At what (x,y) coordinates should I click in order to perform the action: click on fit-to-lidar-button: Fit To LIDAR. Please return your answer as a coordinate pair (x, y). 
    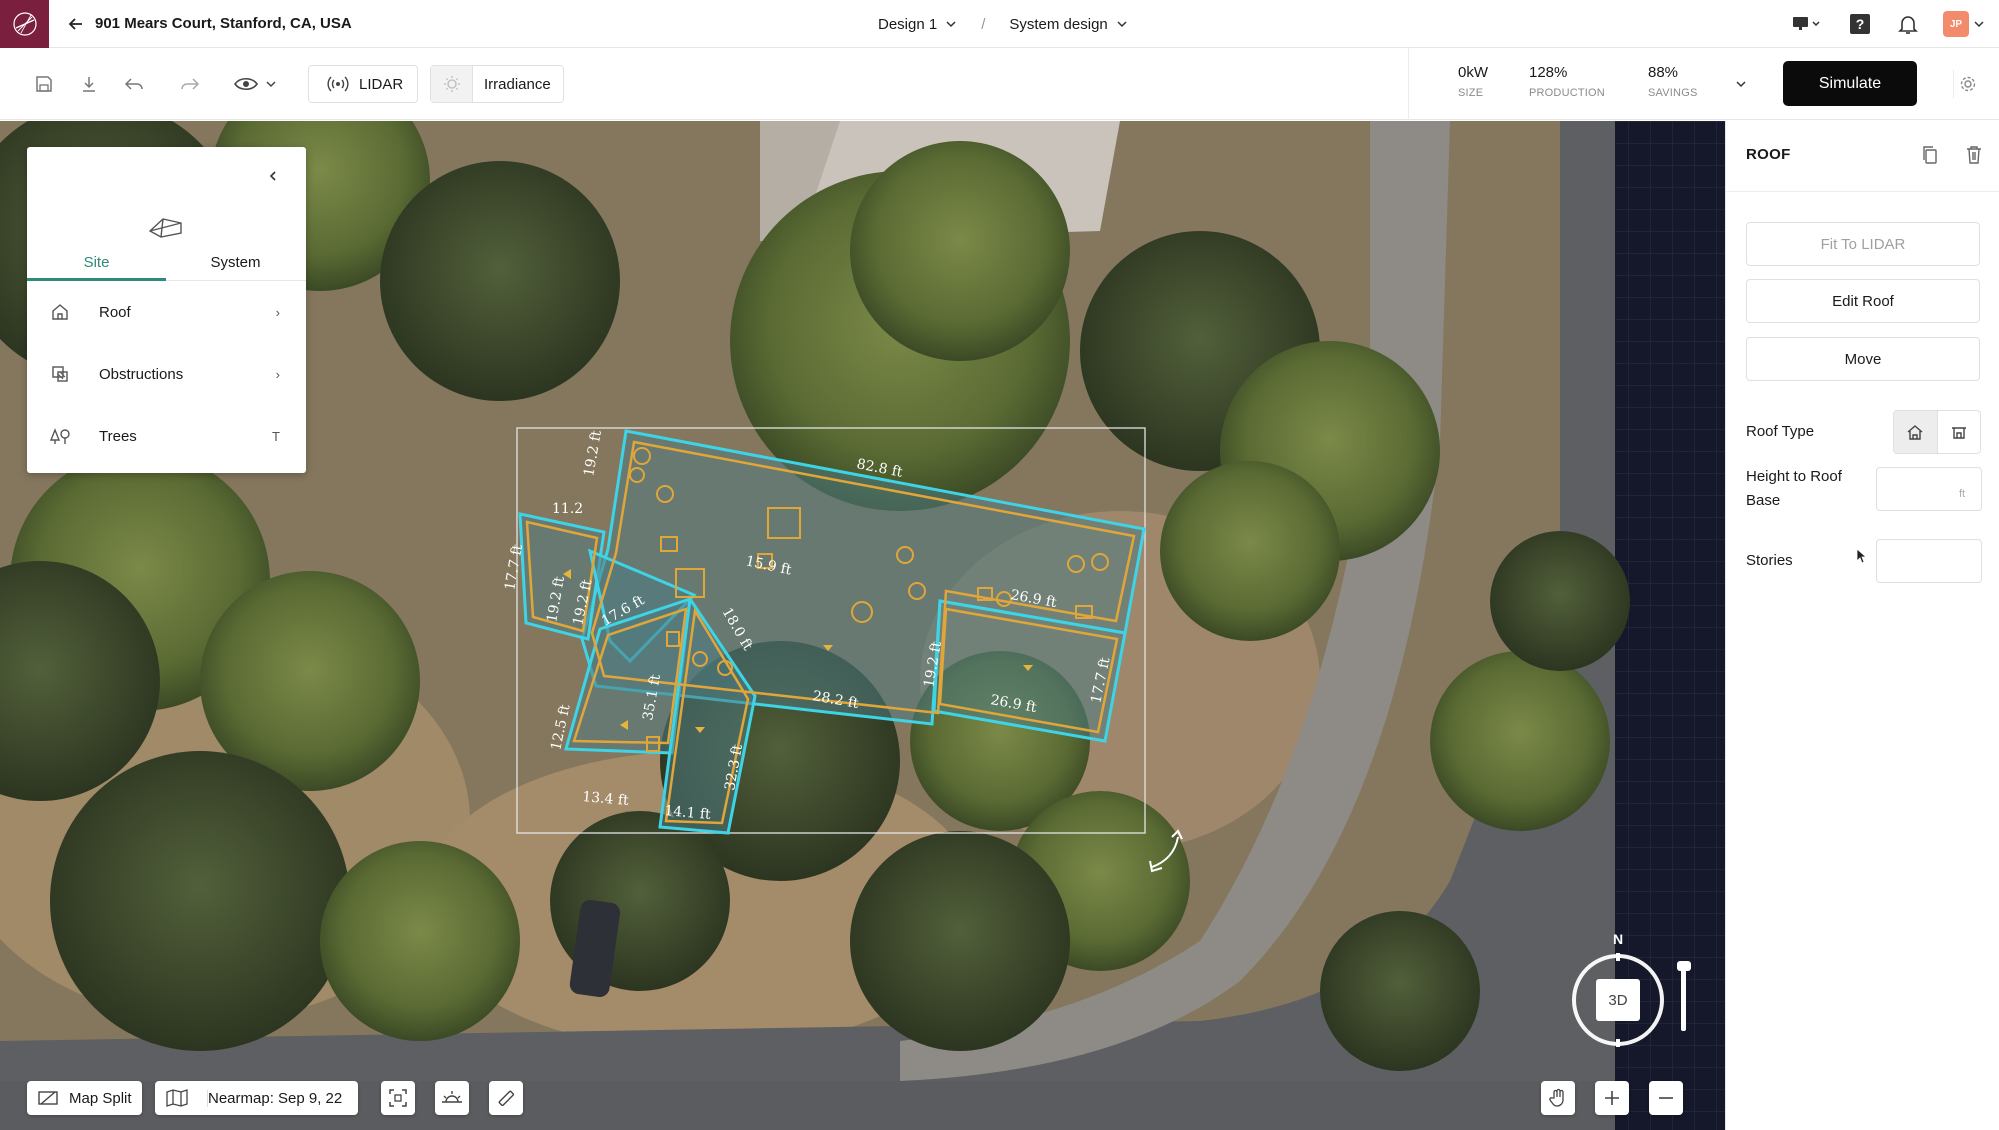
    Looking at the image, I should click on (1863, 244).